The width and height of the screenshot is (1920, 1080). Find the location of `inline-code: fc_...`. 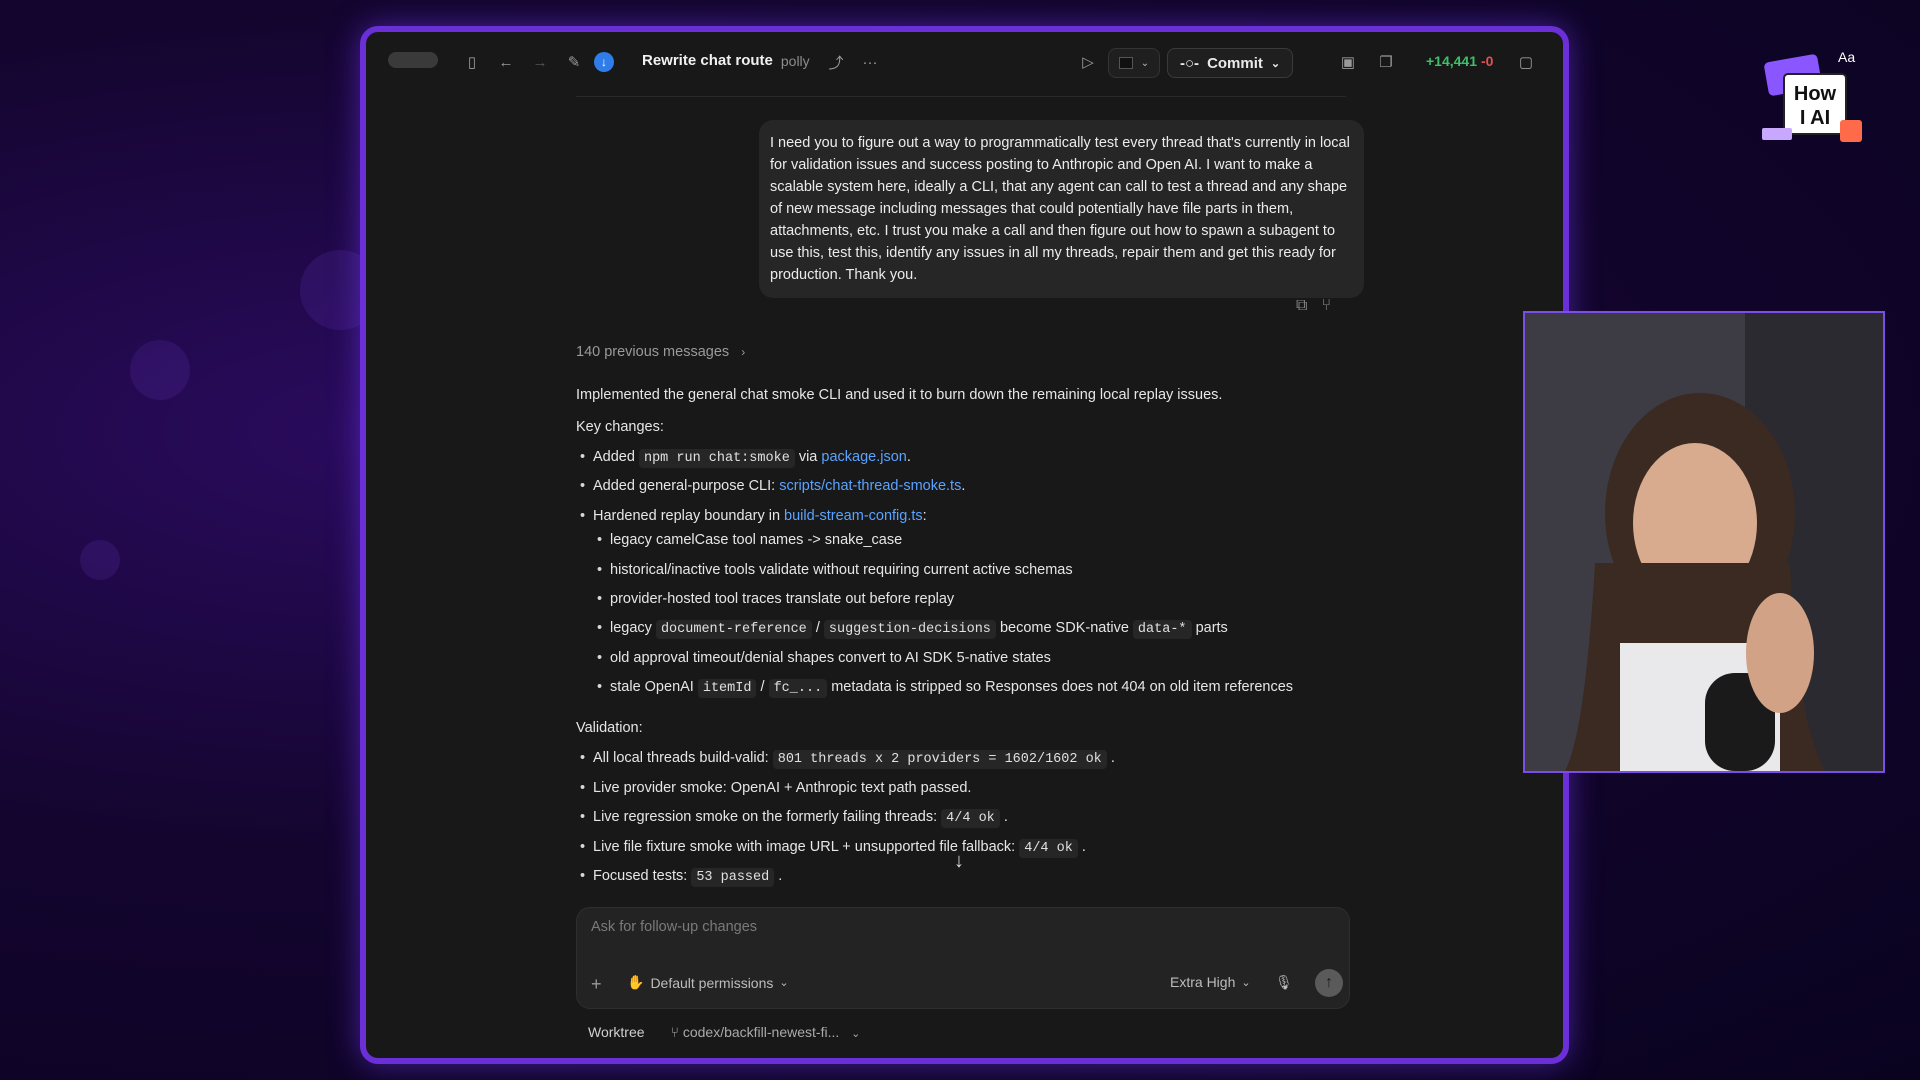

inline-code: fc_... is located at coordinates (798, 688).